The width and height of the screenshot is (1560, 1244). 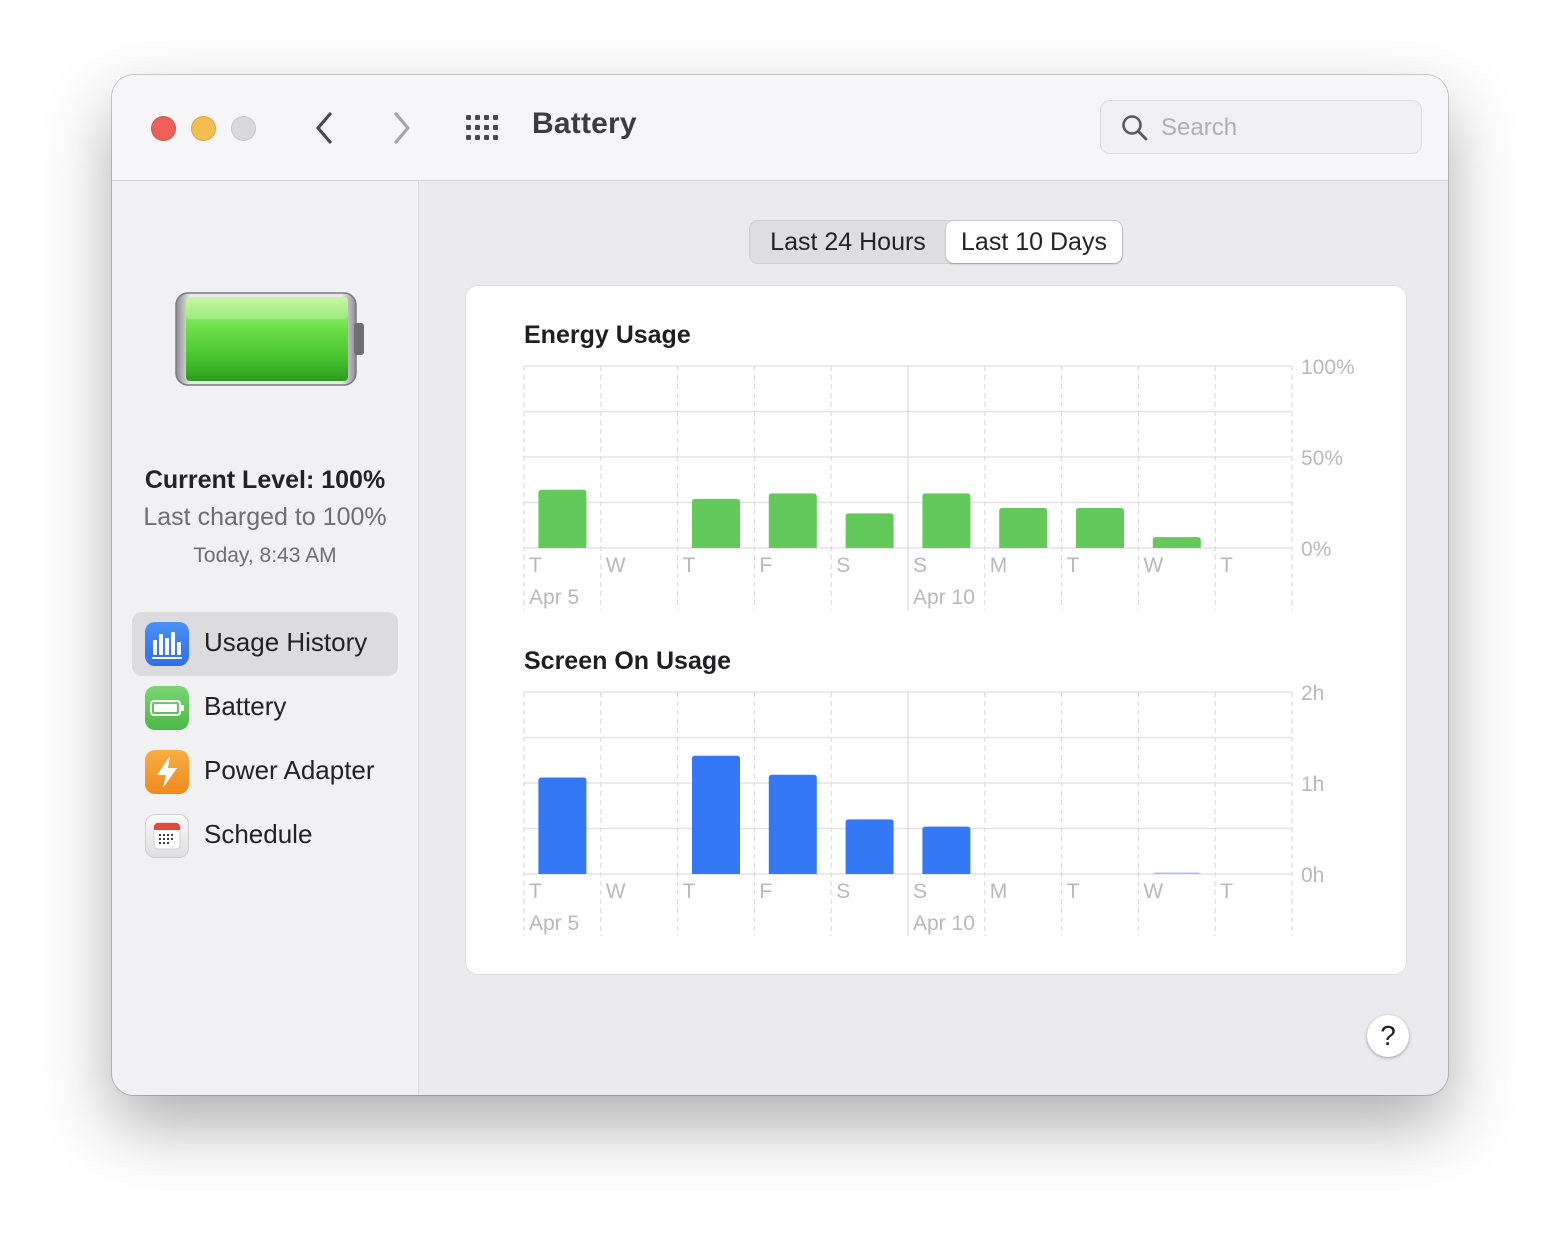 I want to click on title-bar: Battery, so click(x=780, y=128).